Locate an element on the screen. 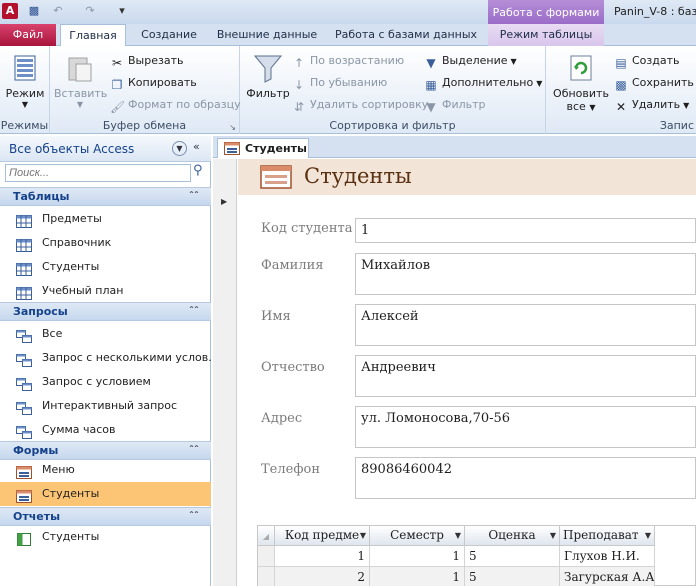  nav-item-query: Сумма часов is located at coordinates (105, 430).